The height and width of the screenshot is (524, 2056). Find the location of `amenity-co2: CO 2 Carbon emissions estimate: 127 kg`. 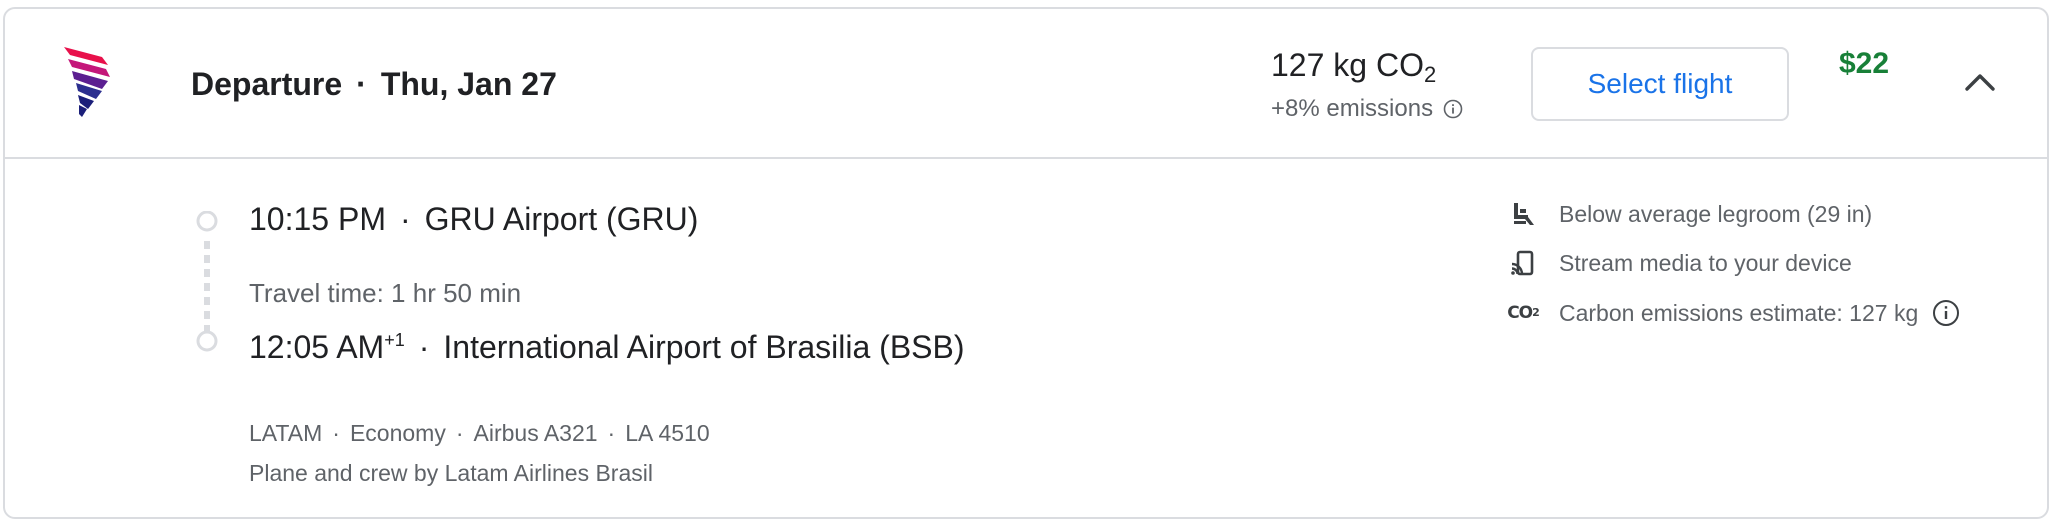

amenity-co2: CO 2 Carbon emissions estimate: 127 kg is located at coordinates (1733, 313).